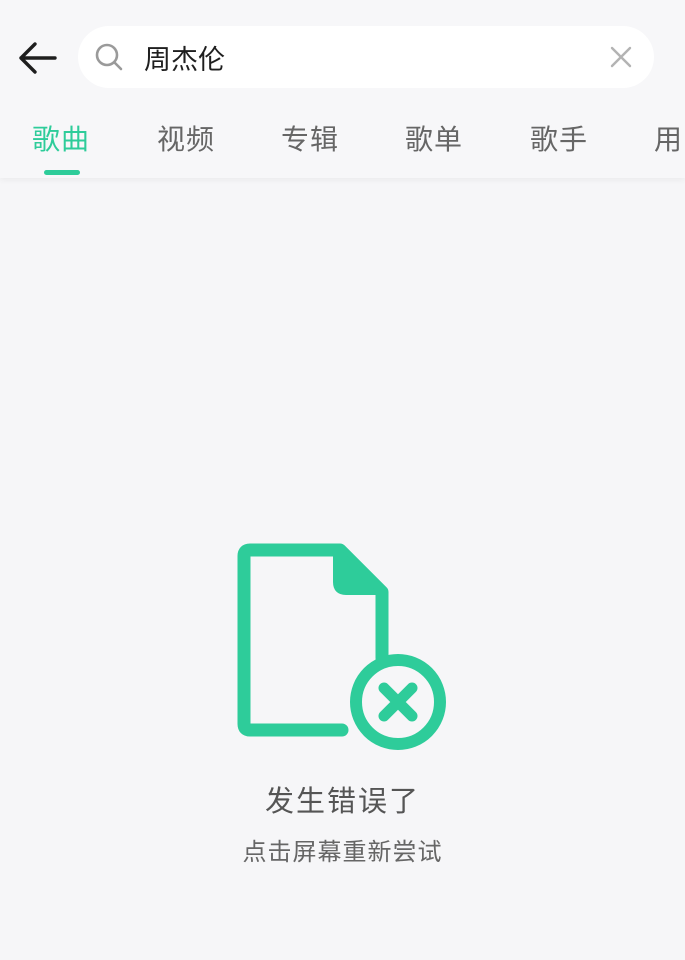 Image resolution: width=685 pixels, height=960 pixels. What do you see at coordinates (559, 138) in the screenshot?
I see `tab-artists: 歌手` at bounding box center [559, 138].